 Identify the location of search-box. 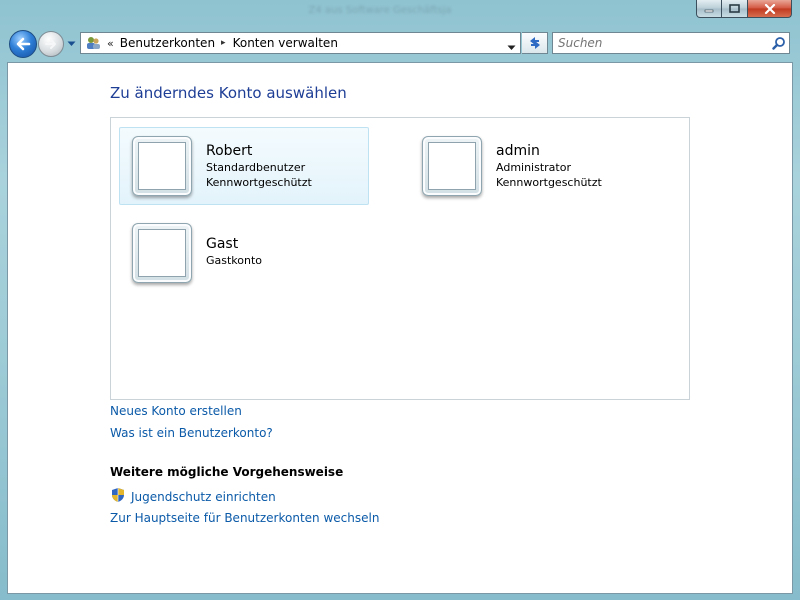
(671, 43).